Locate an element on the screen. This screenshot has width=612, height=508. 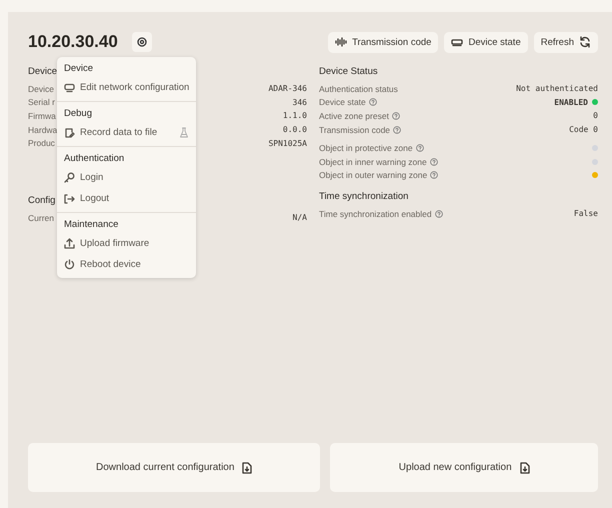
flask-icon is located at coordinates (184, 132).